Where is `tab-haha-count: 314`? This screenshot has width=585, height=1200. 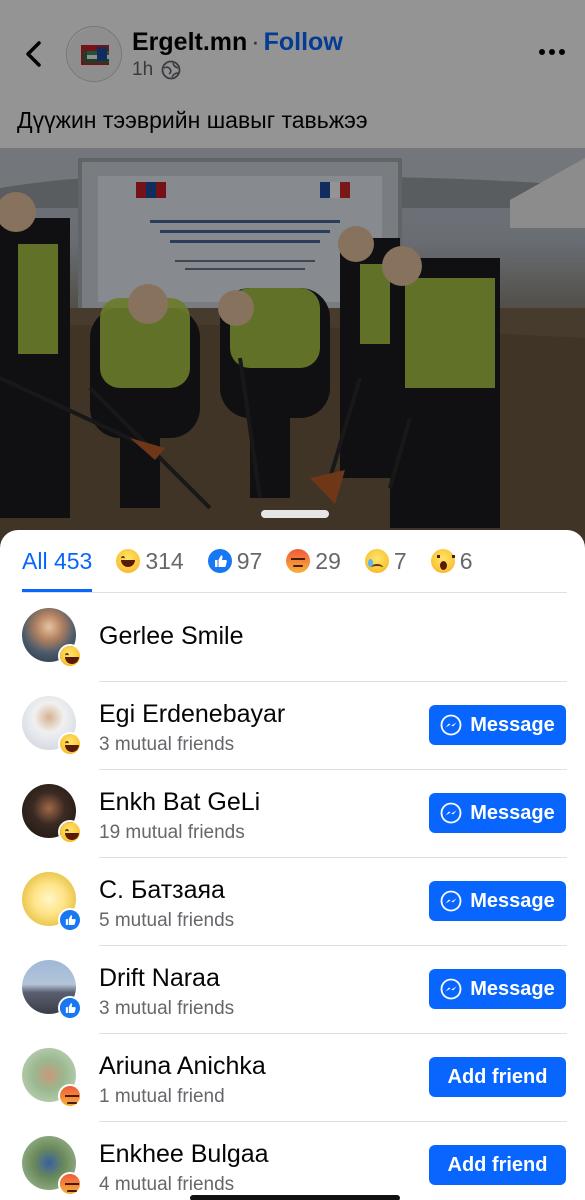 tab-haha-count: 314 is located at coordinates (164, 560).